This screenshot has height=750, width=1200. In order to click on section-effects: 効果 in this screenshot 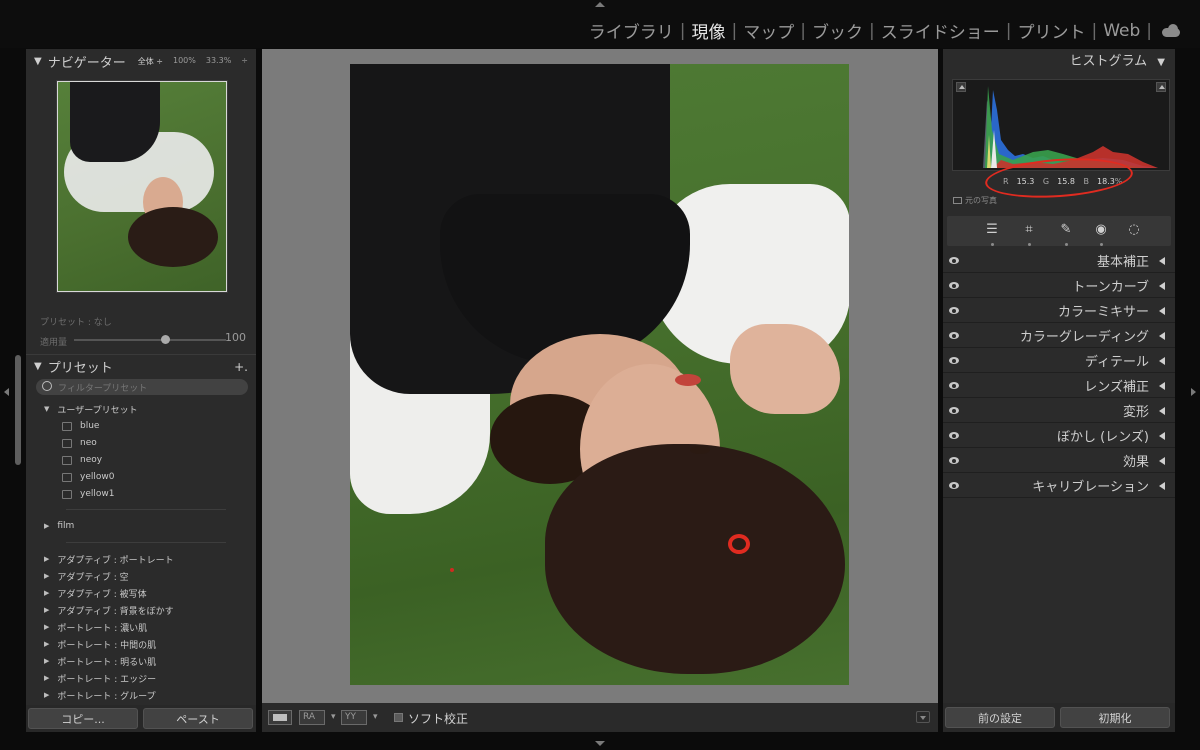, I will do `click(1059, 461)`.